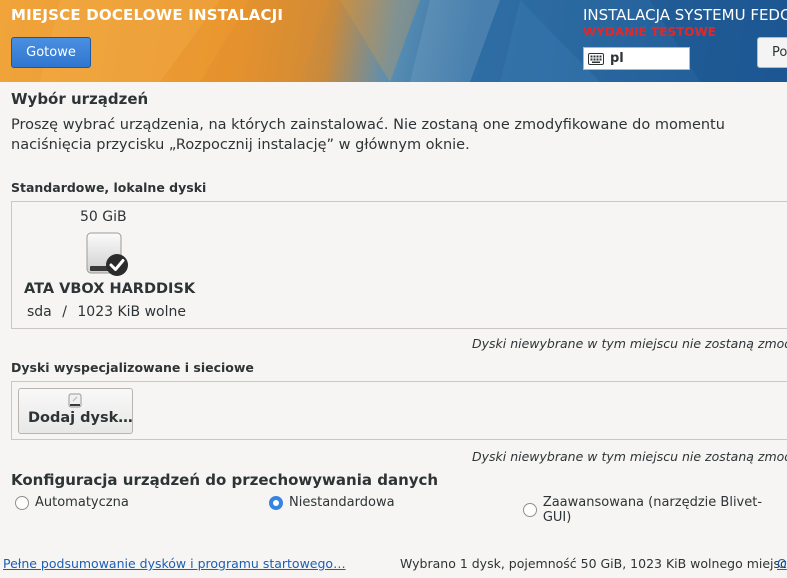 The image size is (787, 578). I want to click on local-disks-label: Standardowe, lokalne dyski, so click(109, 187).